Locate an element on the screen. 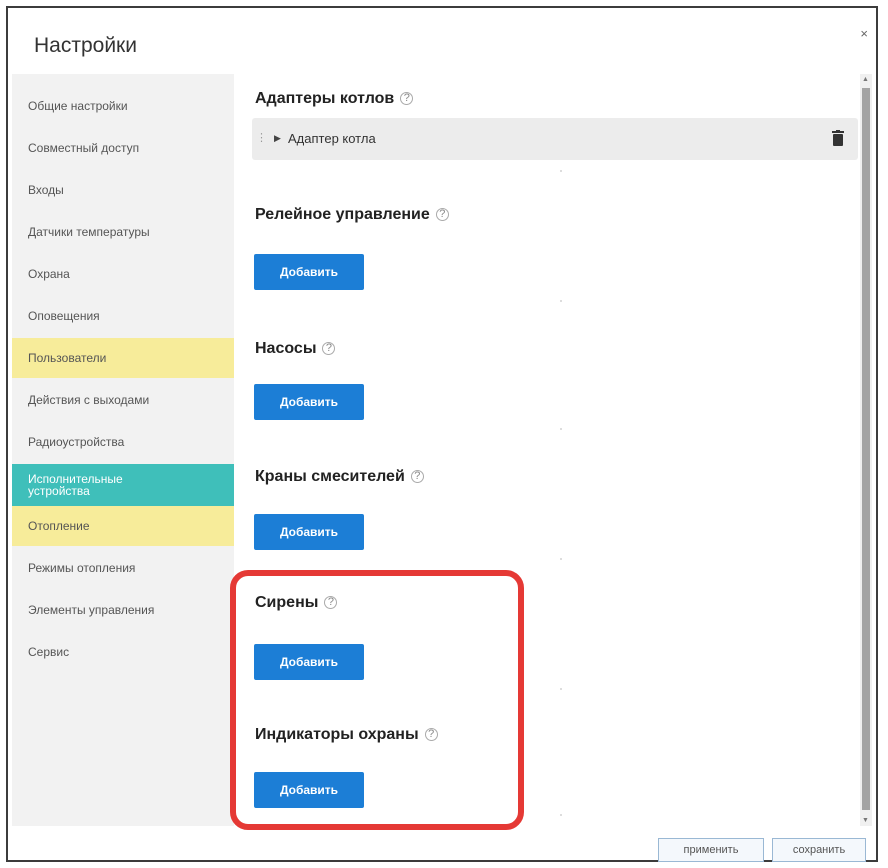 This screenshot has height=868, width=888. sidebar-item-label: Исполнительные устройства is located at coordinates (75, 485).